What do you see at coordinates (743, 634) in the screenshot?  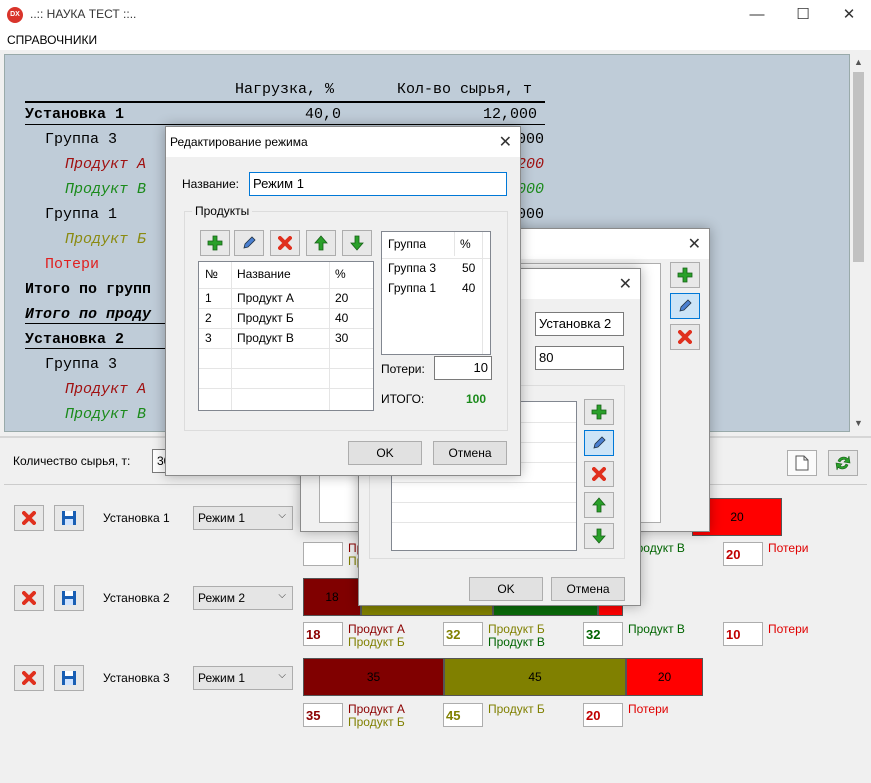 I see `value-box: 10` at bounding box center [743, 634].